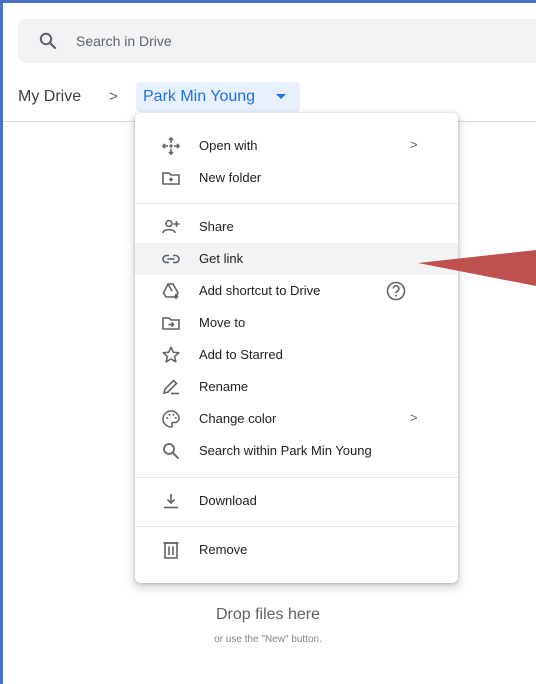 This screenshot has height=684, width=536. Describe the element at coordinates (396, 291) in the screenshot. I see `help-icon` at that location.